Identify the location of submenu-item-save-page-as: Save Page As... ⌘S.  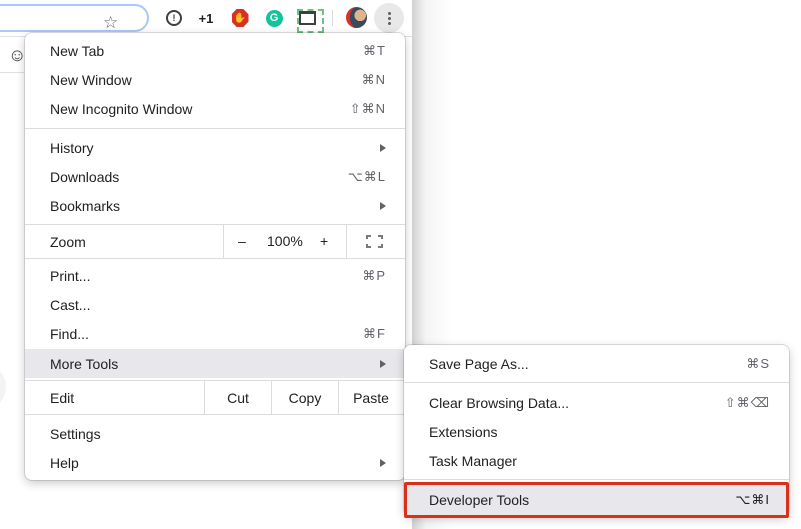
(596, 363).